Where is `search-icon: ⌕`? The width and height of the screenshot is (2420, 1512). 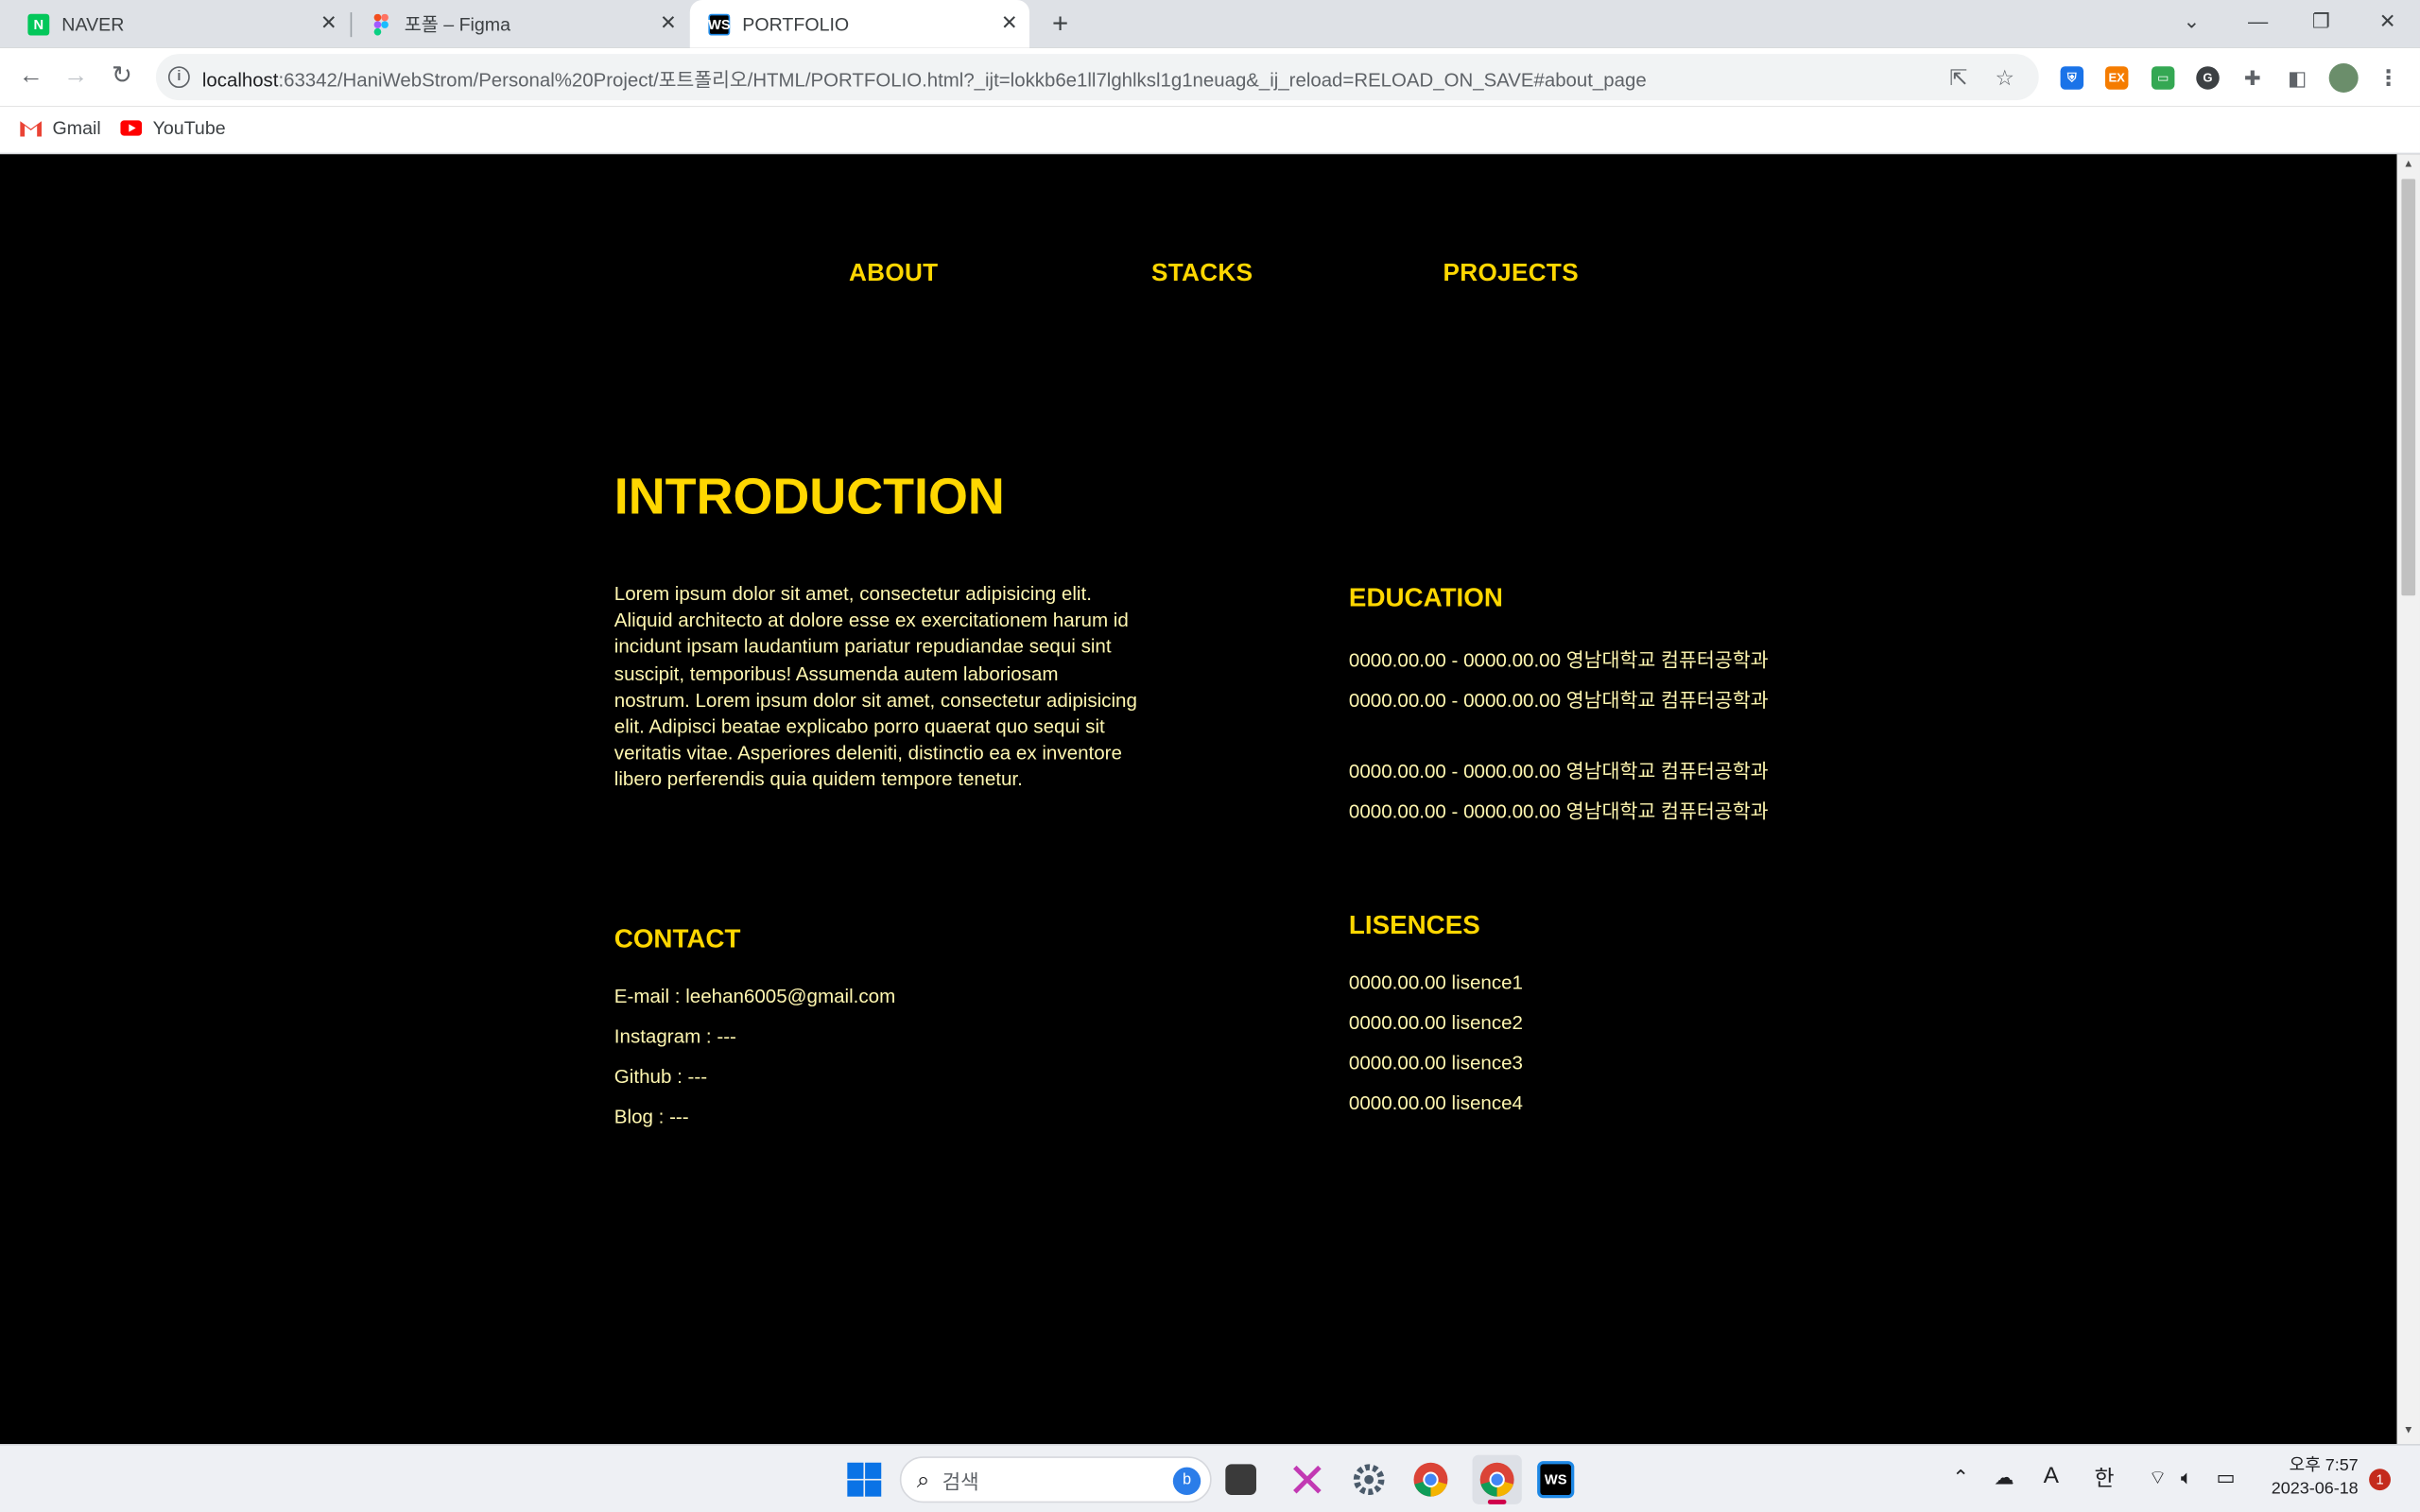
search-icon: ⌕ is located at coordinates (923, 1479).